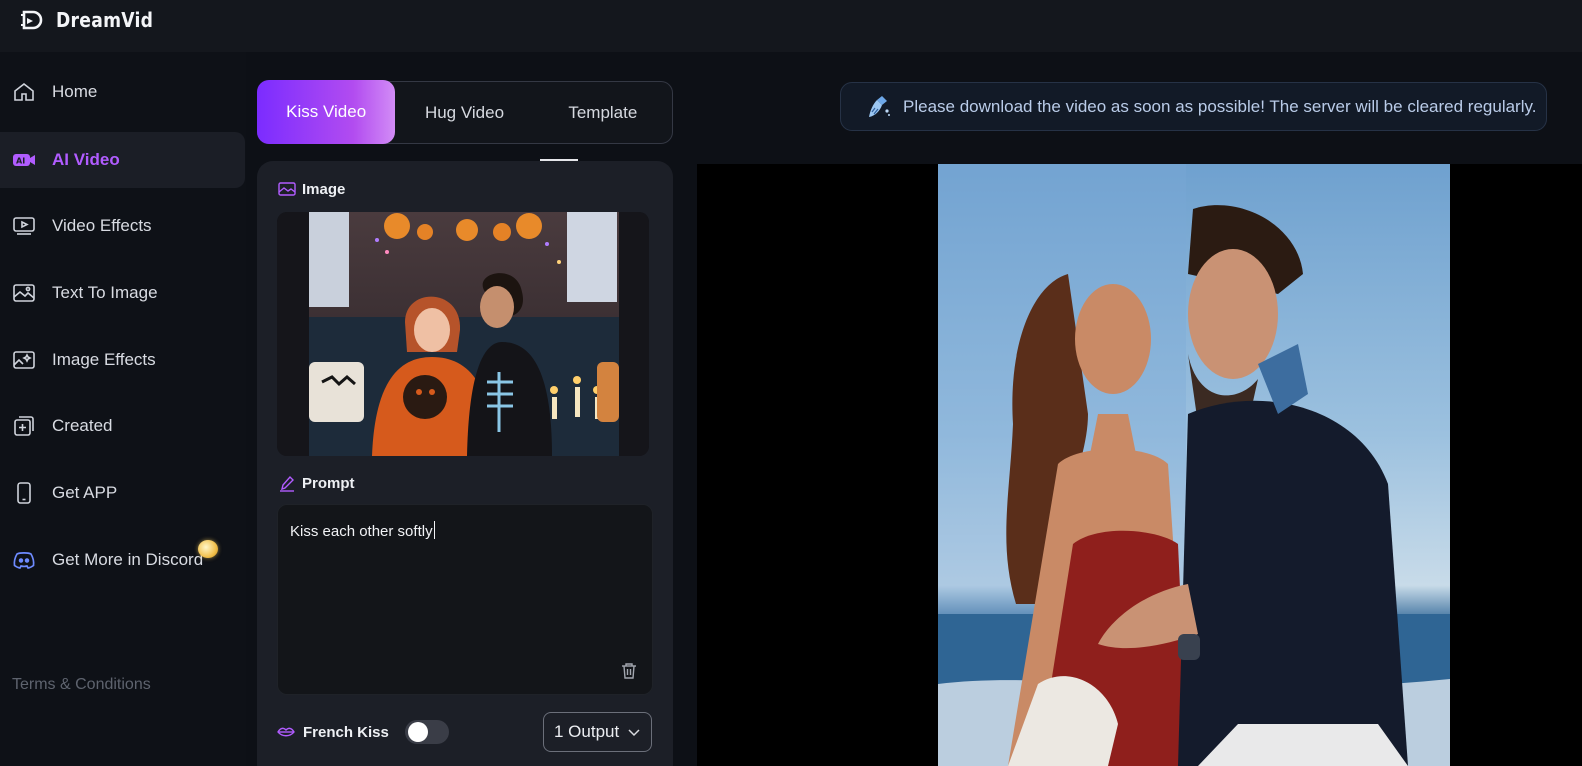 The image size is (1582, 766). What do you see at coordinates (208, 549) in the screenshot?
I see `coin-badge-icon` at bounding box center [208, 549].